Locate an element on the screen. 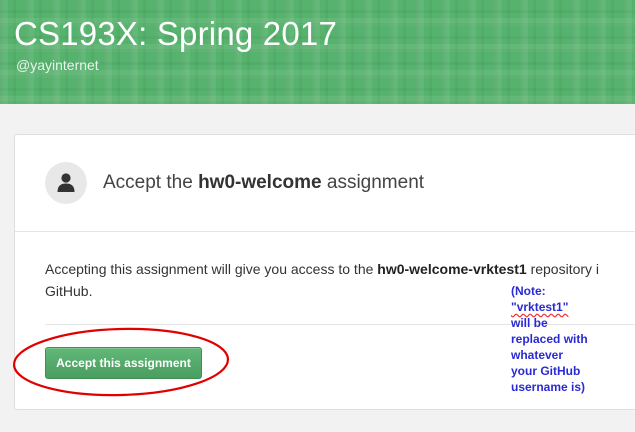  description-line2: GitHub. is located at coordinates (69, 291).